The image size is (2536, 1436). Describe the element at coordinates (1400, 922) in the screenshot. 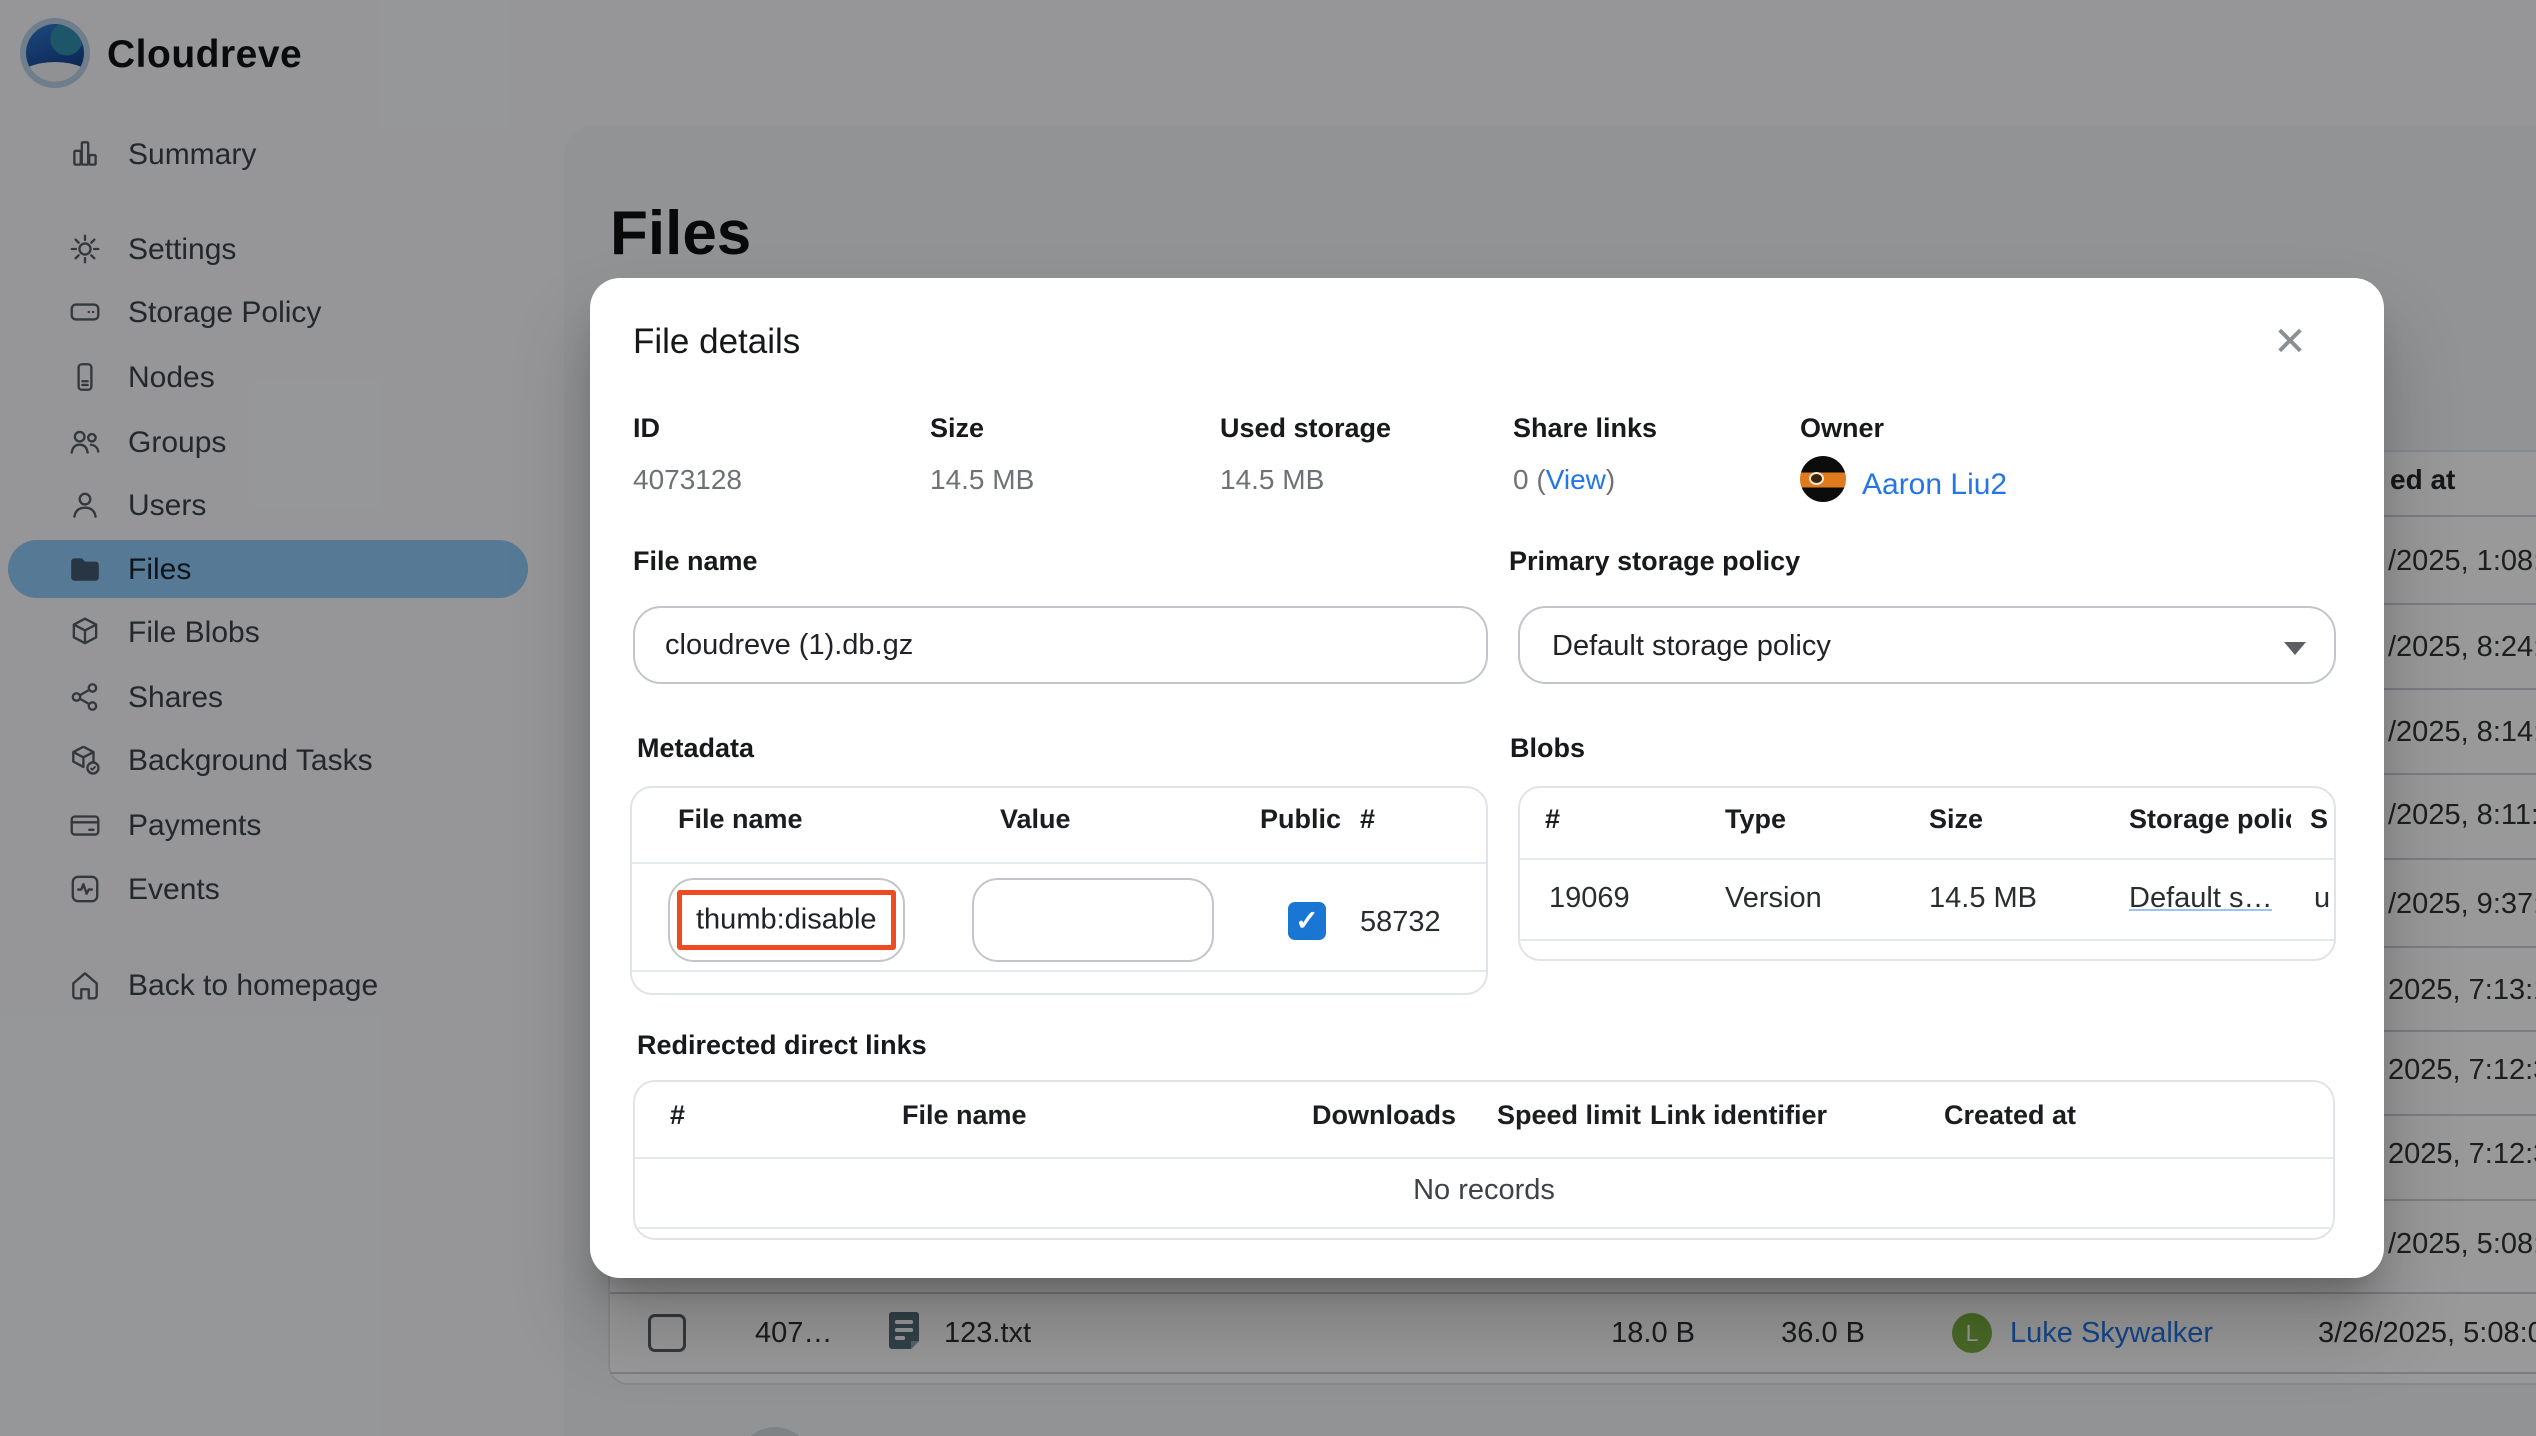

I see `metadata-id-cell: 58732` at that location.